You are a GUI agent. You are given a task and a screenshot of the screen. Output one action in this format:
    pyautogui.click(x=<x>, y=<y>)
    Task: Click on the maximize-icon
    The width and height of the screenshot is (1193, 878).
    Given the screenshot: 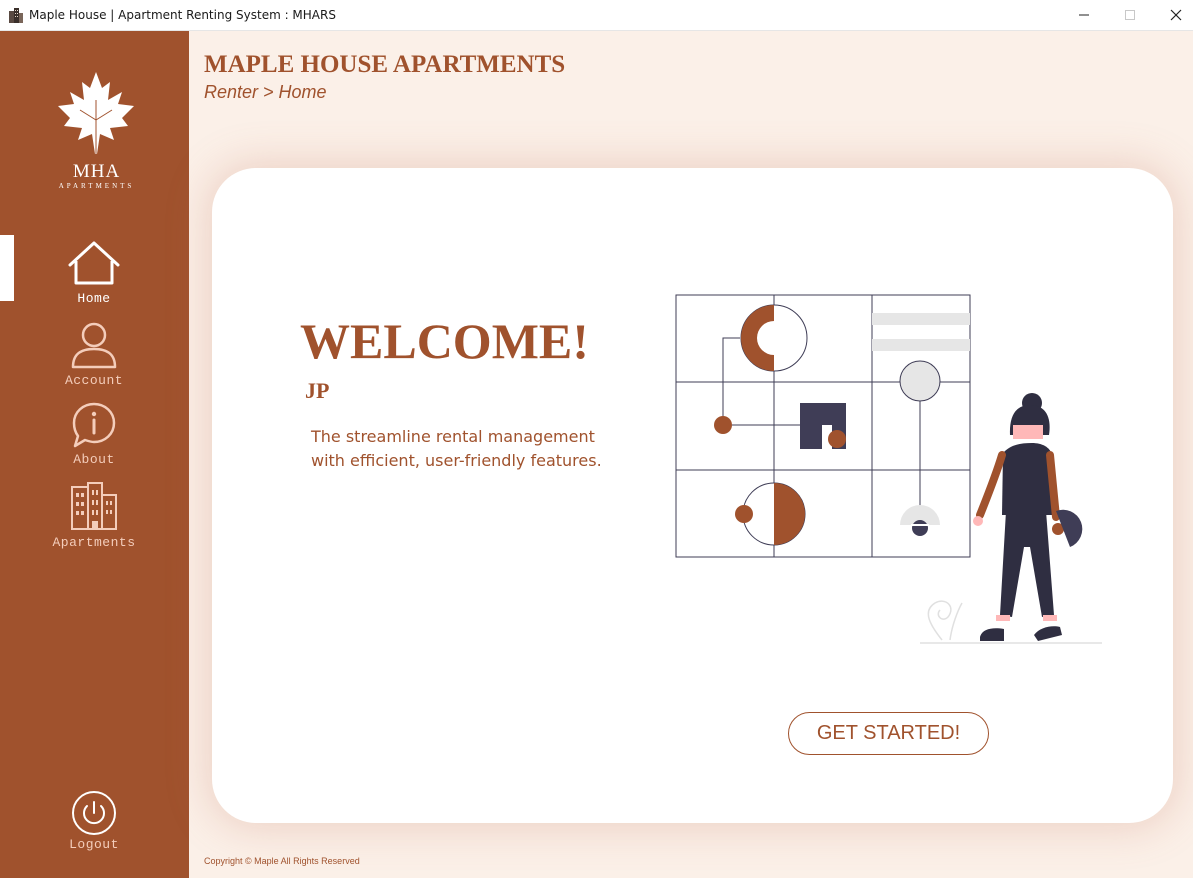 What is the action you would take?
    pyautogui.click(x=1130, y=15)
    